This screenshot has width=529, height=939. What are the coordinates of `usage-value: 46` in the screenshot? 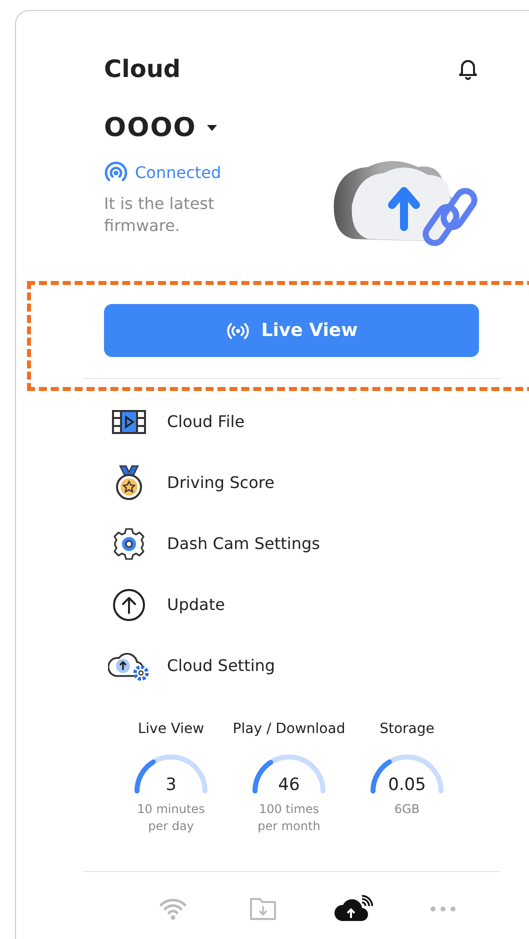 It's located at (289, 785).